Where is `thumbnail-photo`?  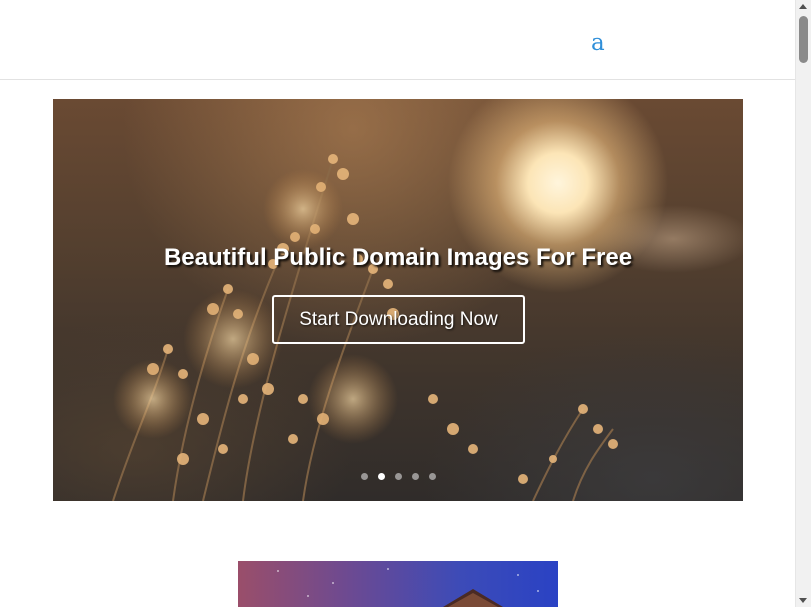 thumbnail-photo is located at coordinates (398, 584).